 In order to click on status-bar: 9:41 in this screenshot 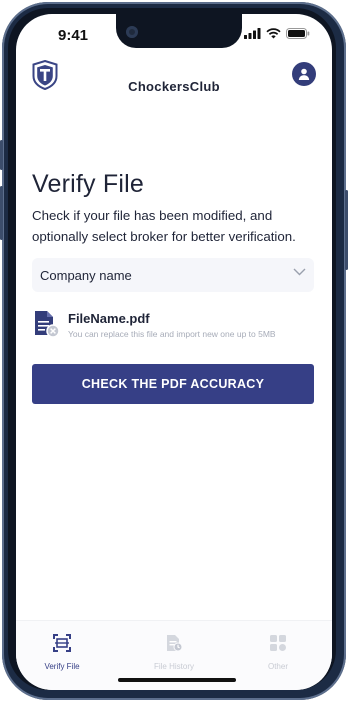, I will do `click(174, 37)`.